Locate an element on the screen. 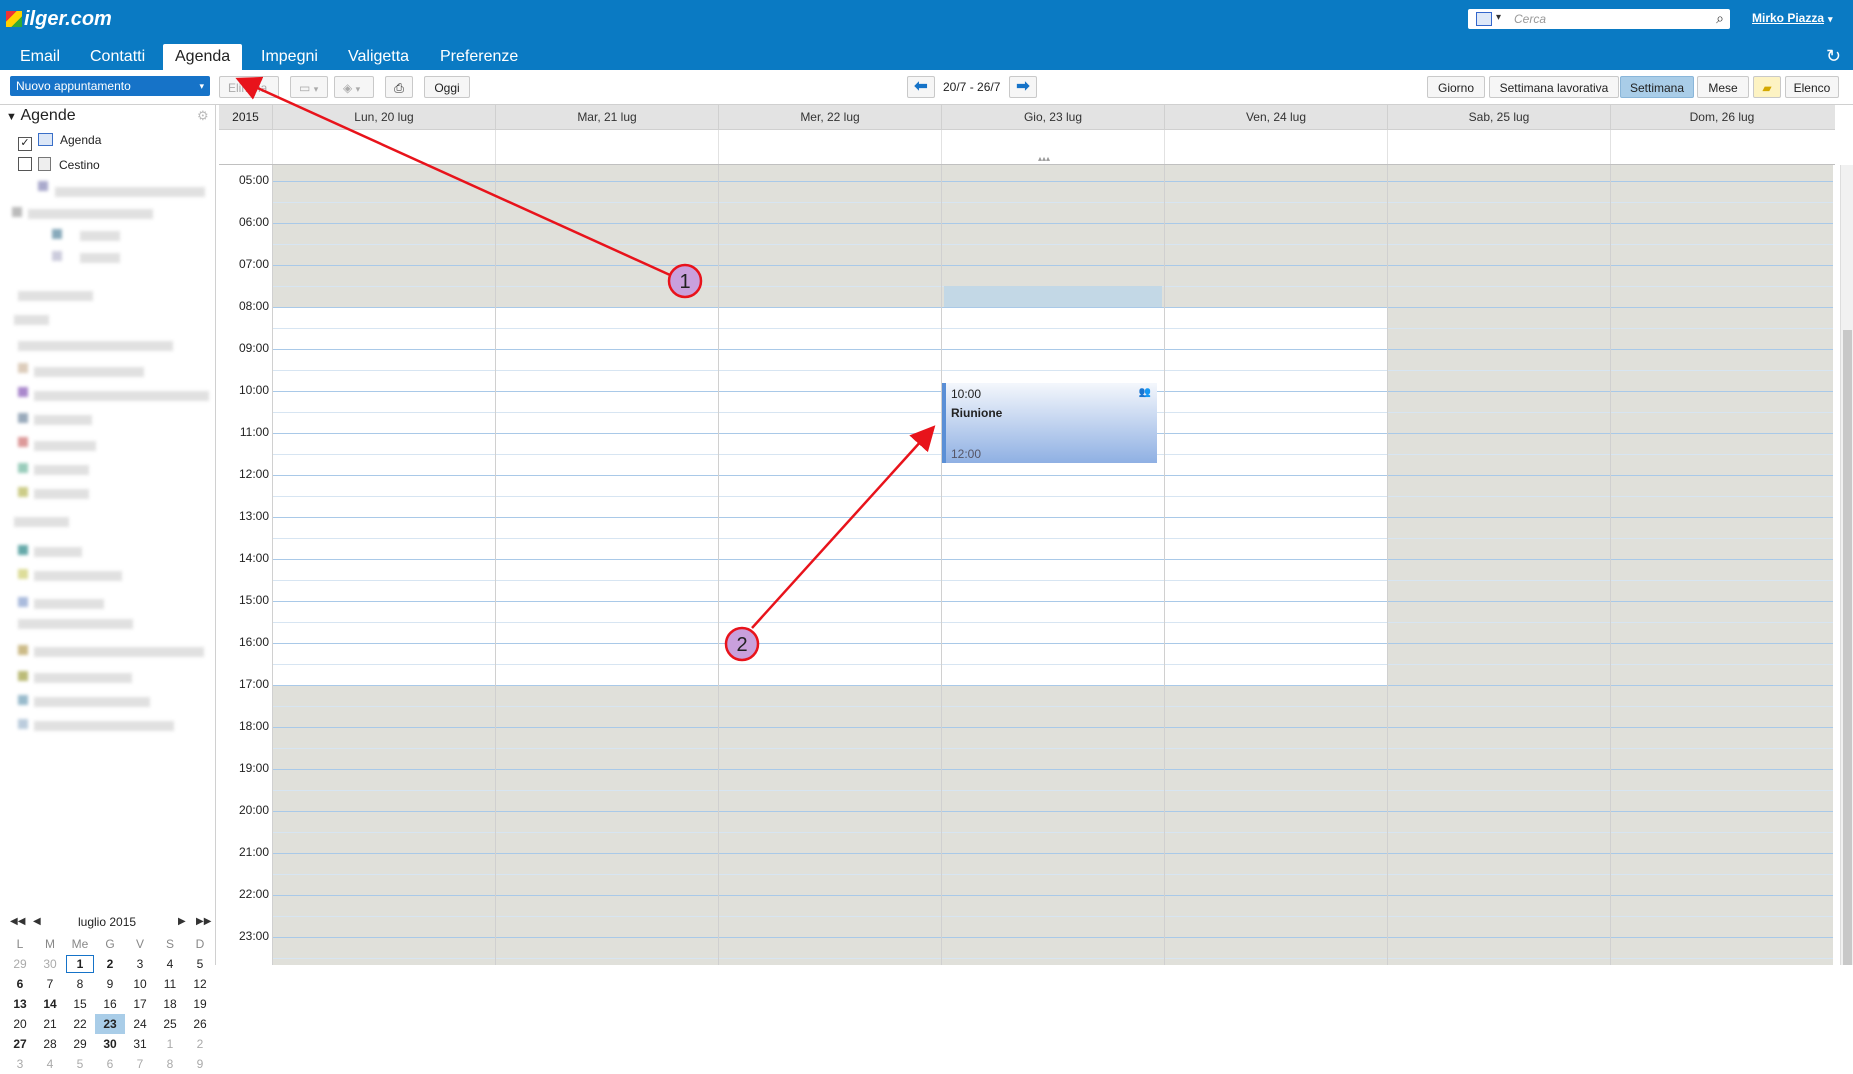  search-box: ▾ Cerca ⌕ is located at coordinates (1599, 19).